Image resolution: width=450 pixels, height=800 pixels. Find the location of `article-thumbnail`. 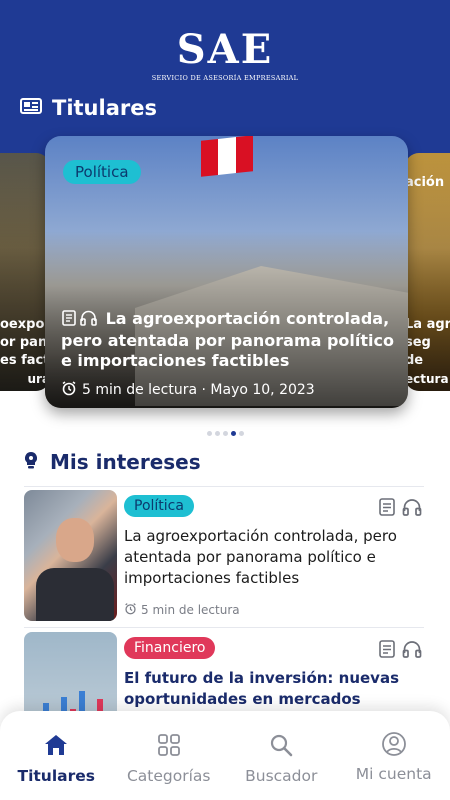

article-thumbnail is located at coordinates (70, 555).